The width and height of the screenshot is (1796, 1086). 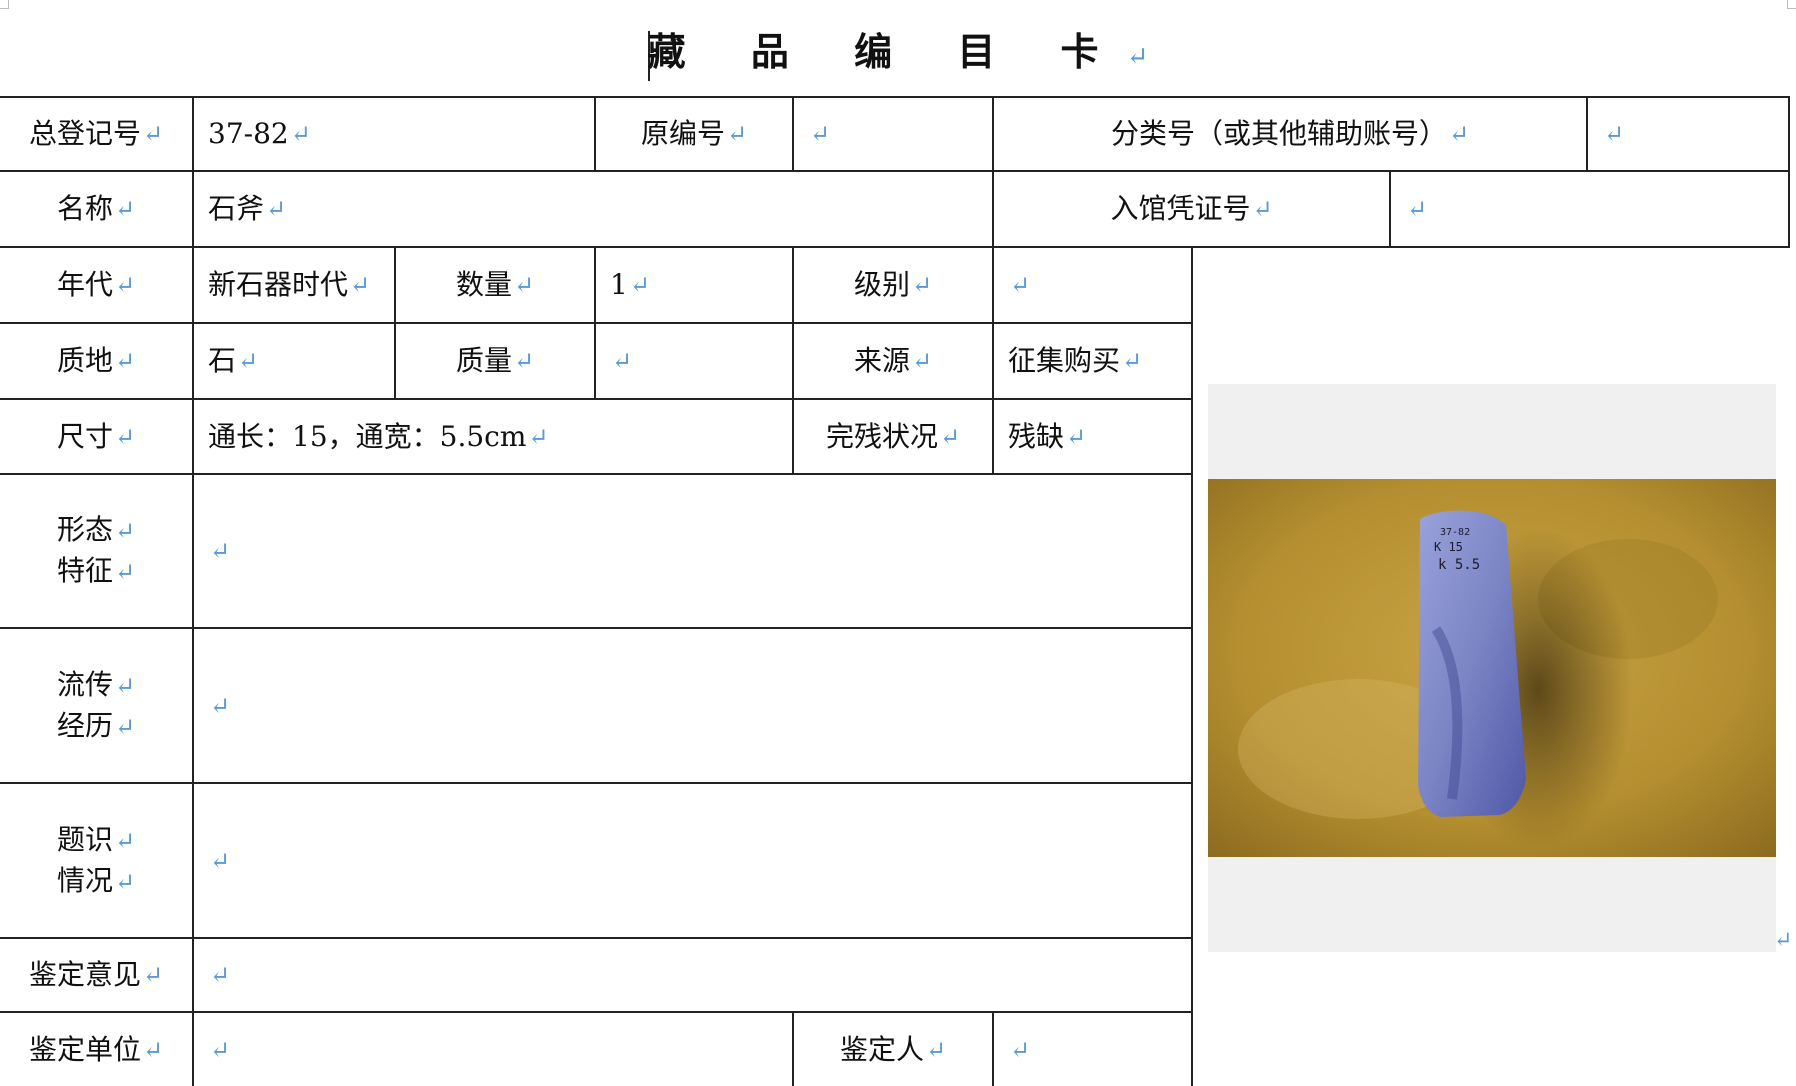 I want to click on photo-inscription: k 5.5, so click(x=1459, y=565).